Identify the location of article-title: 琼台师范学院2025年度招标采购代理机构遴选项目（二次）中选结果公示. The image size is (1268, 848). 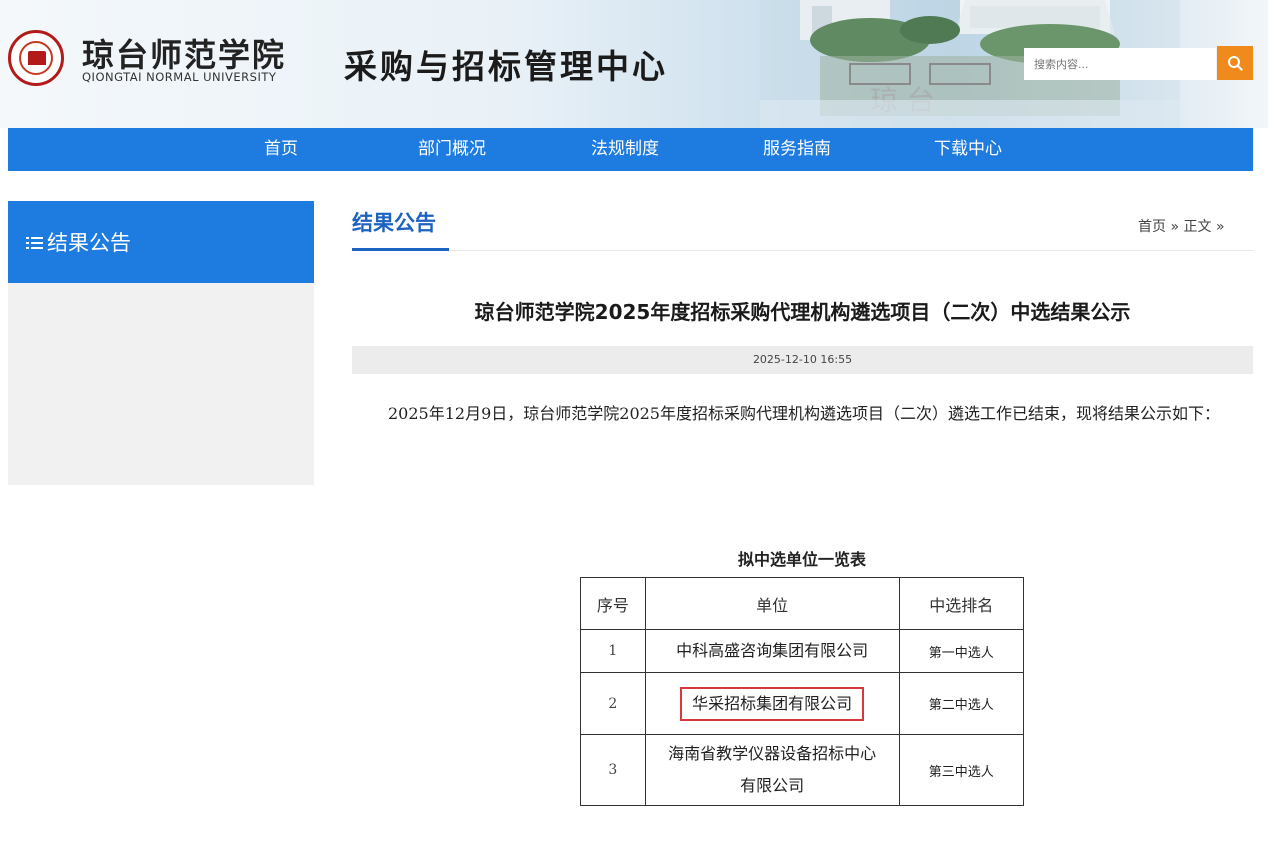
(802, 312).